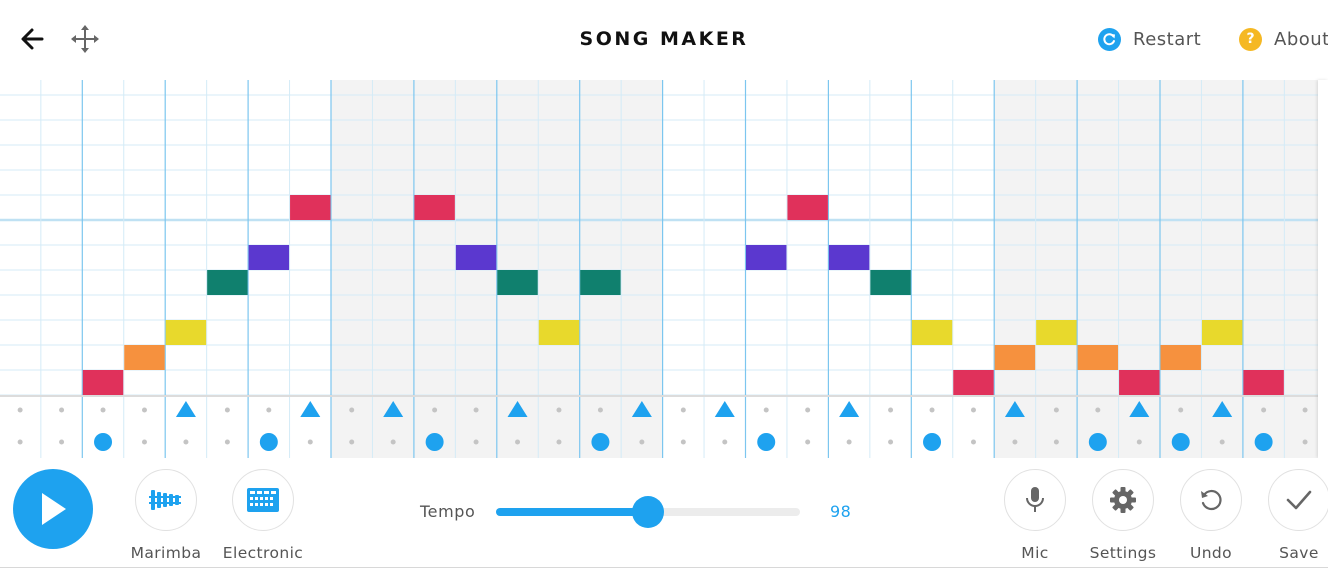 The width and height of the screenshot is (1328, 573). What do you see at coordinates (1035, 515) in the screenshot?
I see `mic-button: Mic` at bounding box center [1035, 515].